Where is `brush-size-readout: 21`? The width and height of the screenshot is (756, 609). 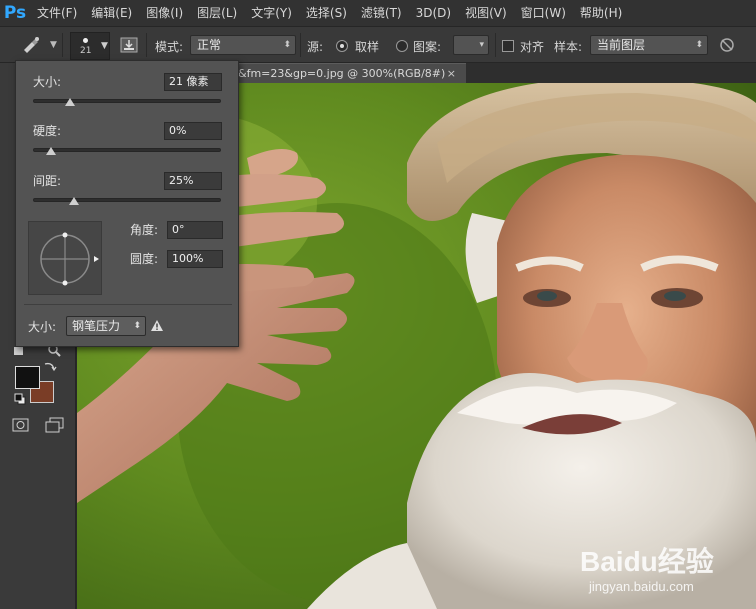
brush-size-readout: 21 is located at coordinates (86, 51).